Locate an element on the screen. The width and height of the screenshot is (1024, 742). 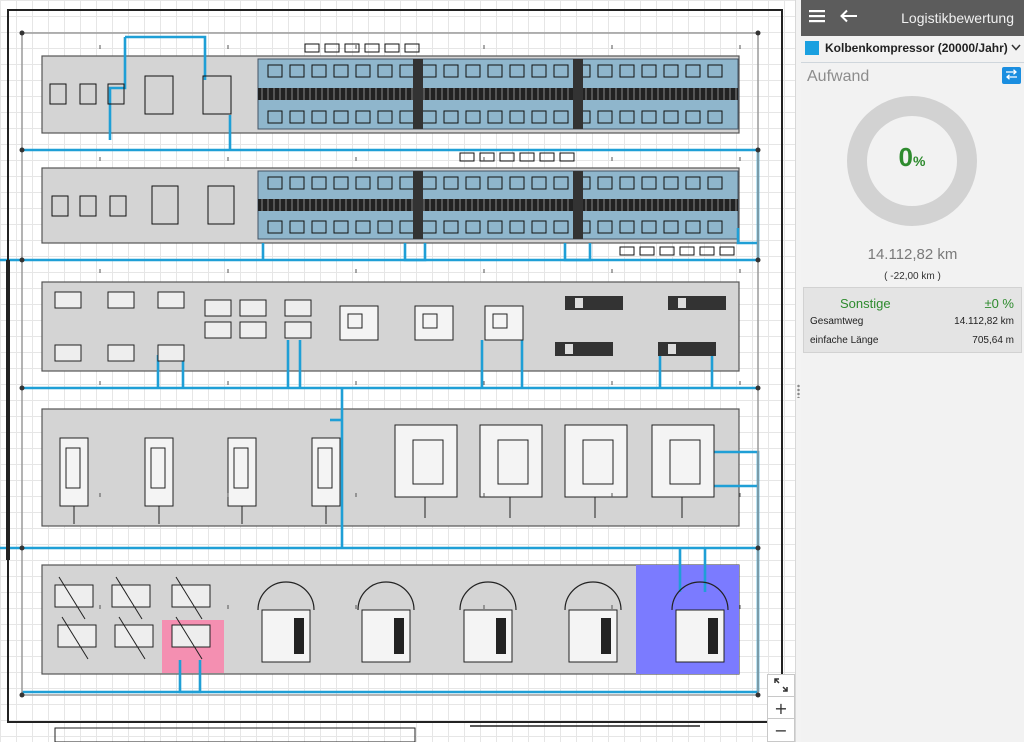
distance-delta: ( -22,00 km ) is located at coordinates (912, 276).